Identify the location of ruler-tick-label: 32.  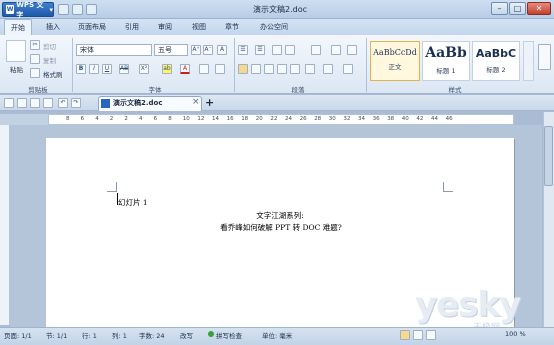
(347, 119).